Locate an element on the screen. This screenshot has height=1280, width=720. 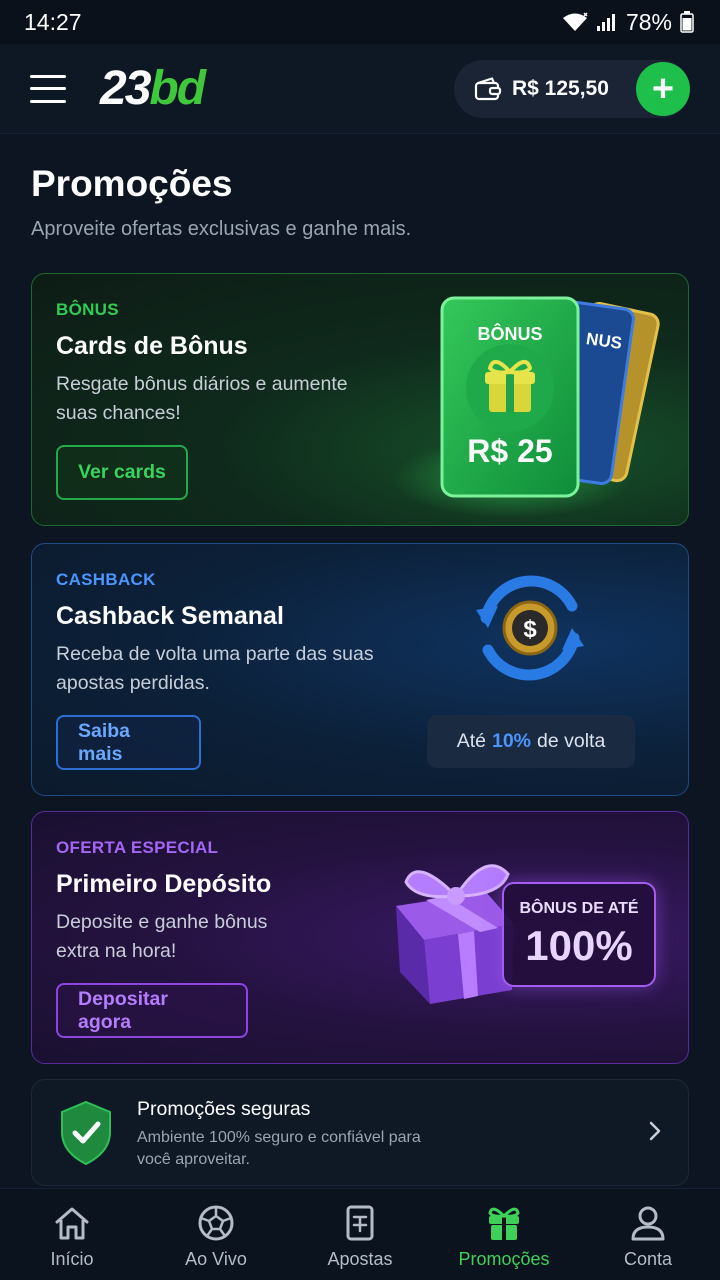
gift-icon is located at coordinates (504, 1223).